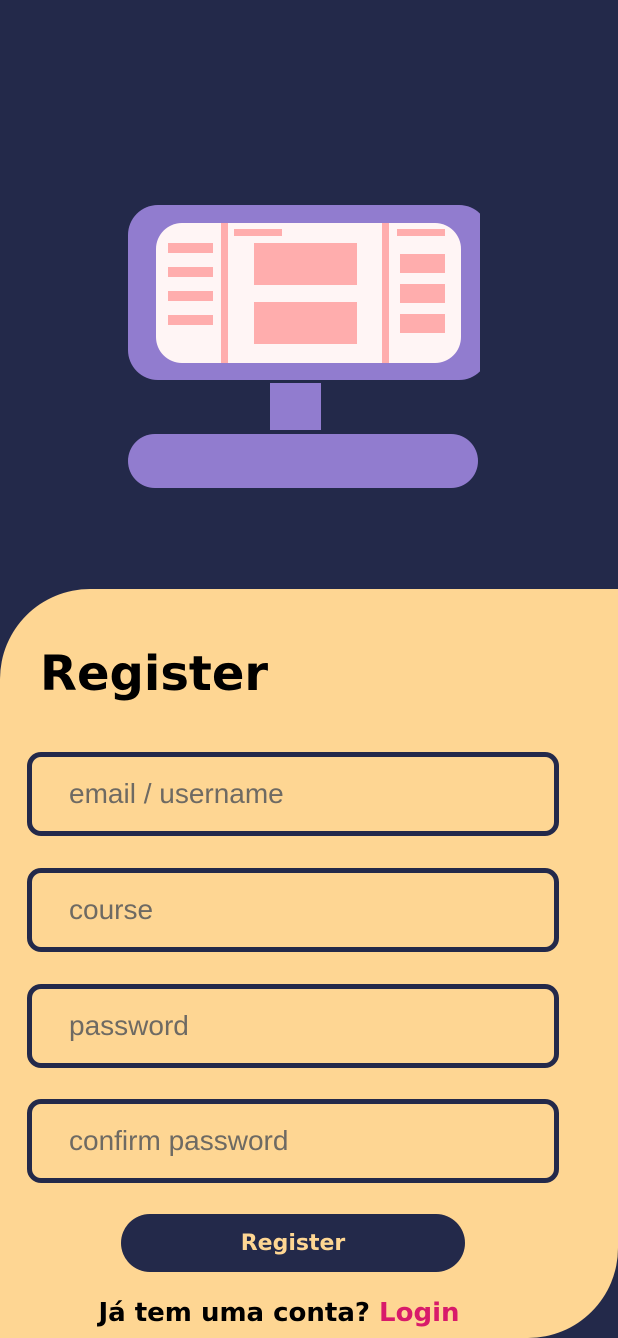  What do you see at coordinates (419, 1313) in the screenshot?
I see `login-link: Login` at bounding box center [419, 1313].